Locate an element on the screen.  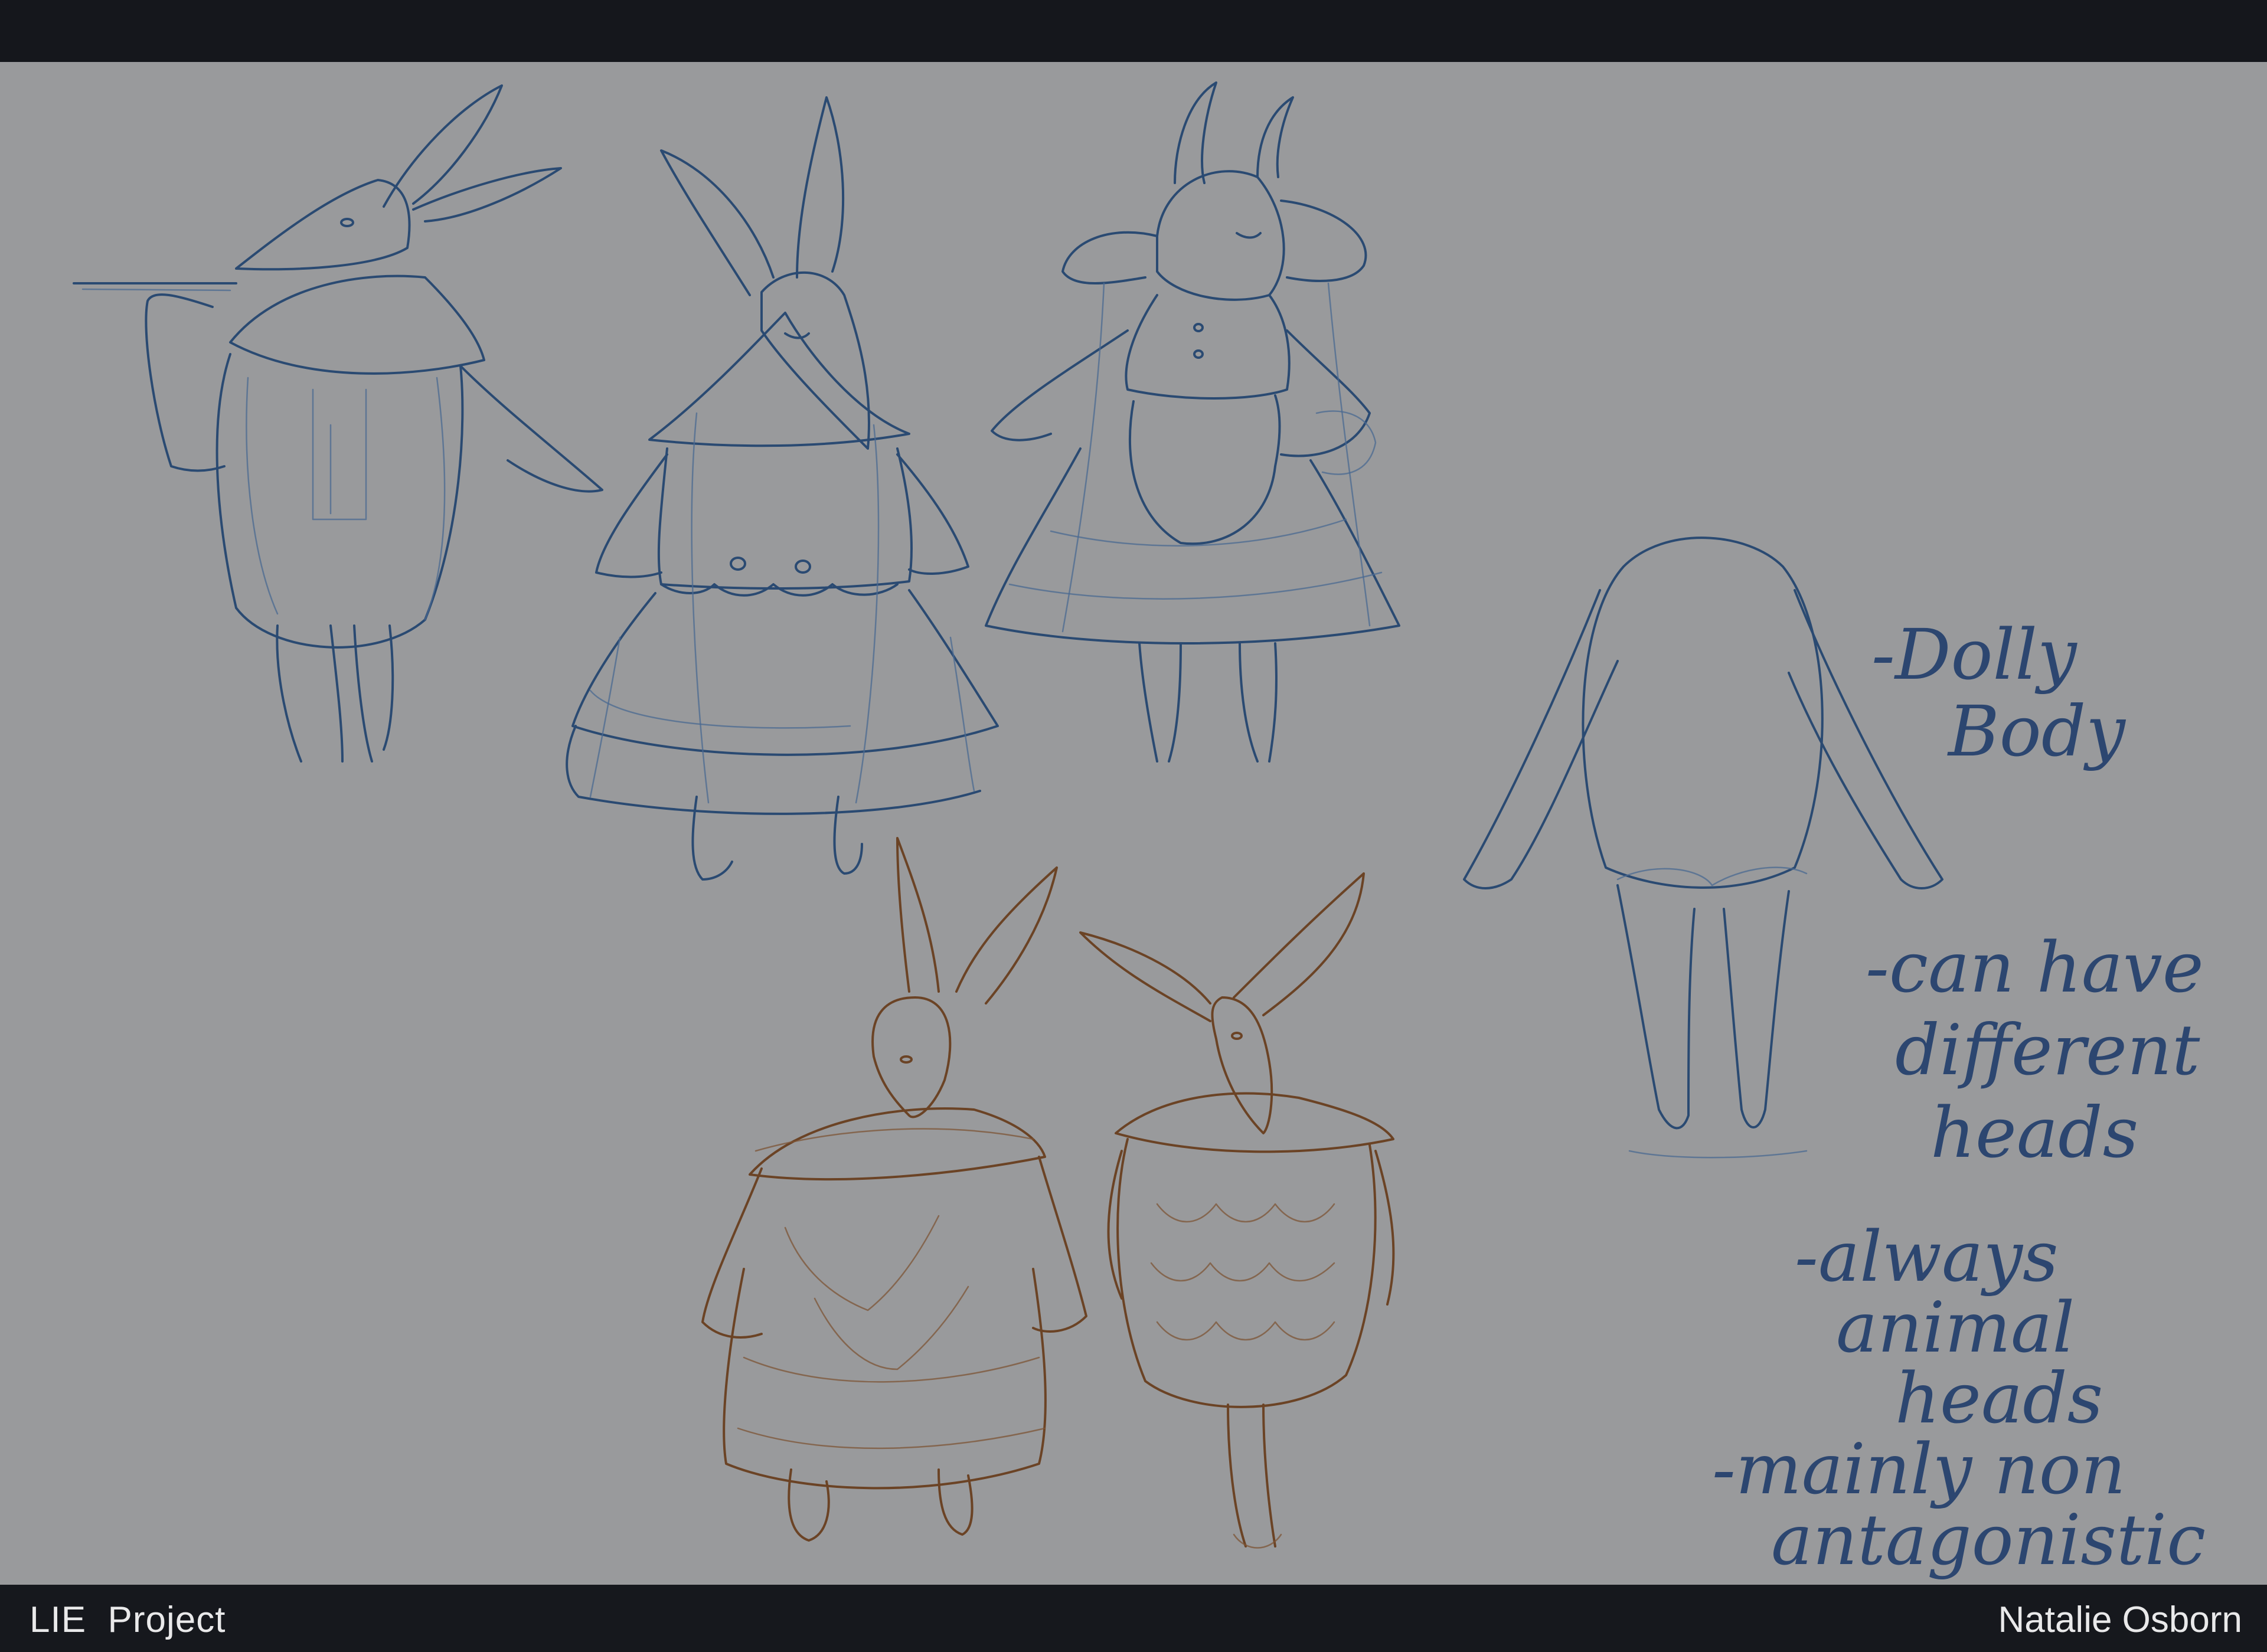
note-line: -Dolly is located at coordinates (1974, 655).